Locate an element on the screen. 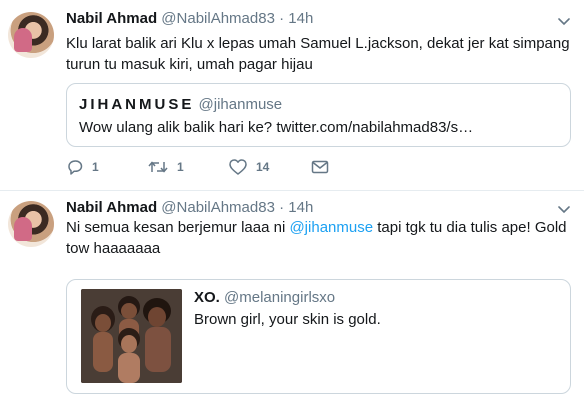  reply-count: 1 is located at coordinates (95, 167).